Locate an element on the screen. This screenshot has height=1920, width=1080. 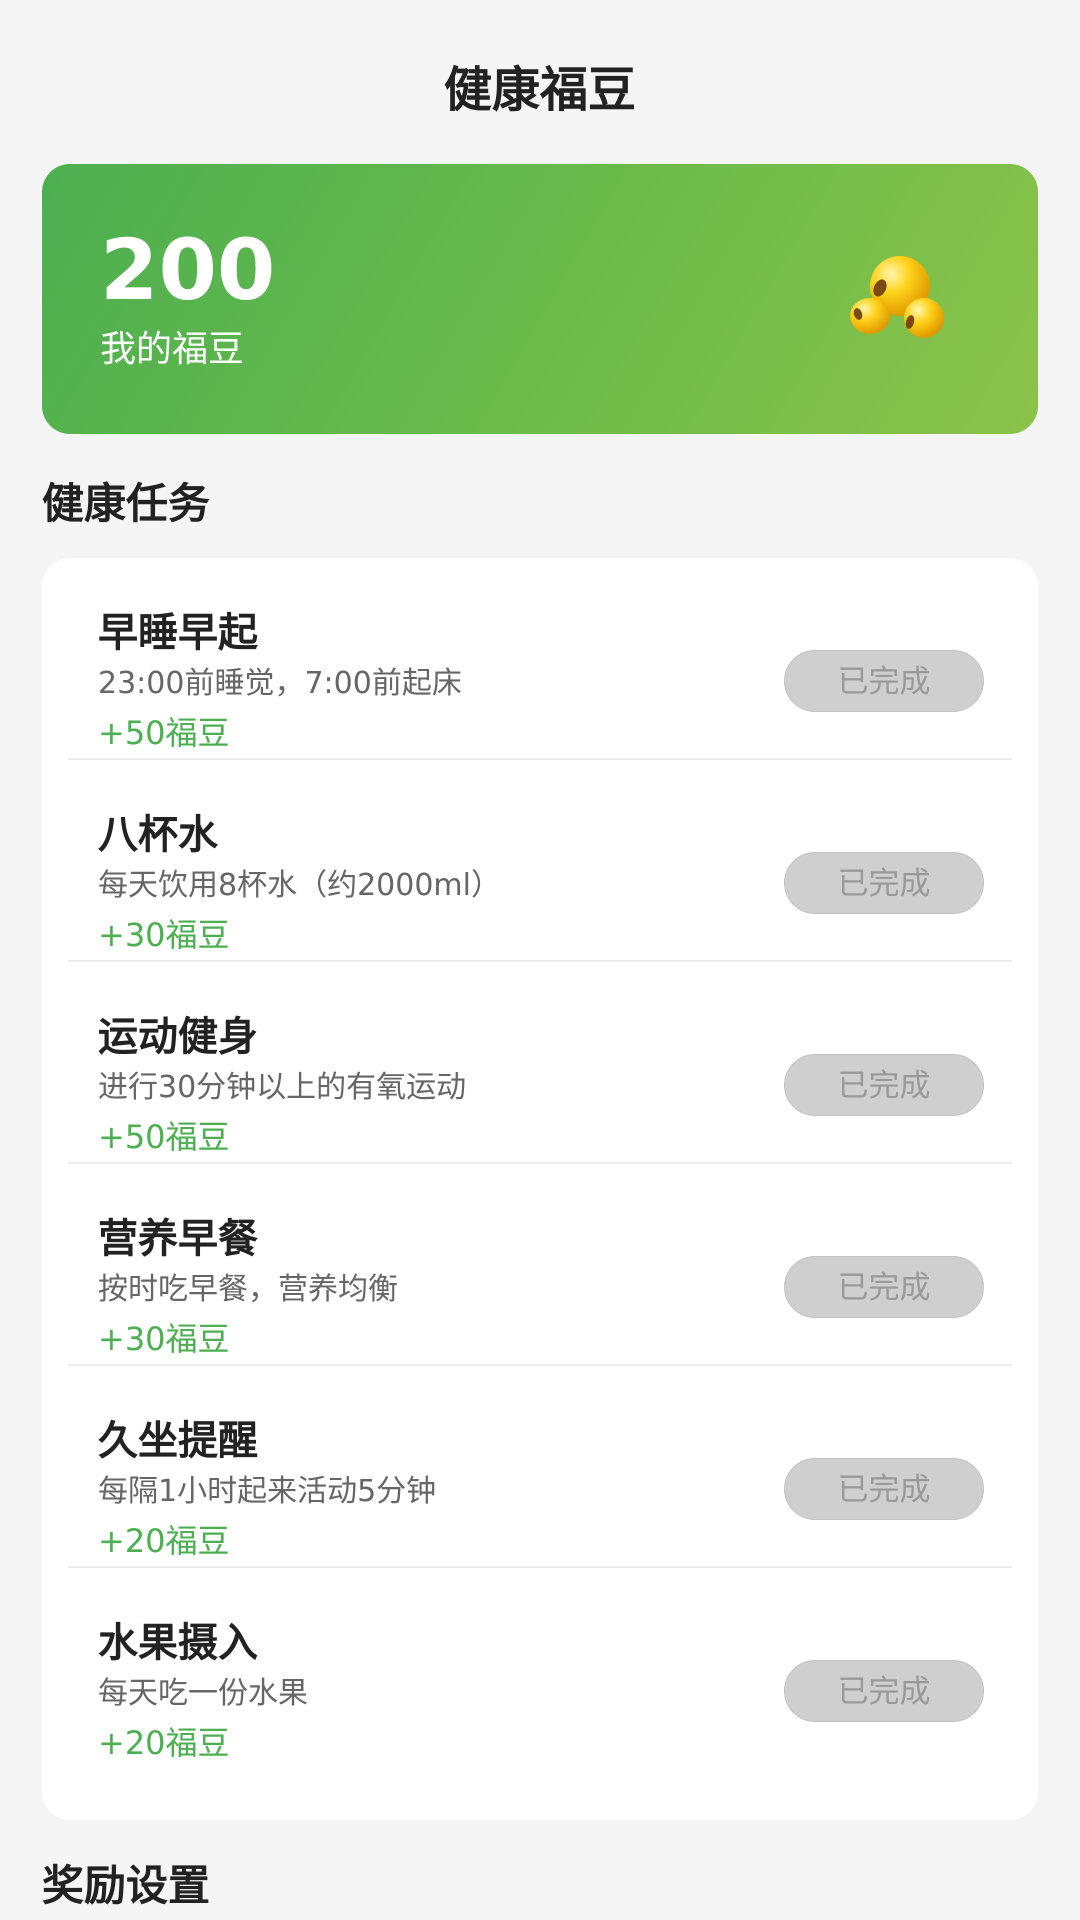
task-row: 运动健身 进行30分钟以上的有氧运动 +50福豆 已完成 is located at coordinates (540, 1063).